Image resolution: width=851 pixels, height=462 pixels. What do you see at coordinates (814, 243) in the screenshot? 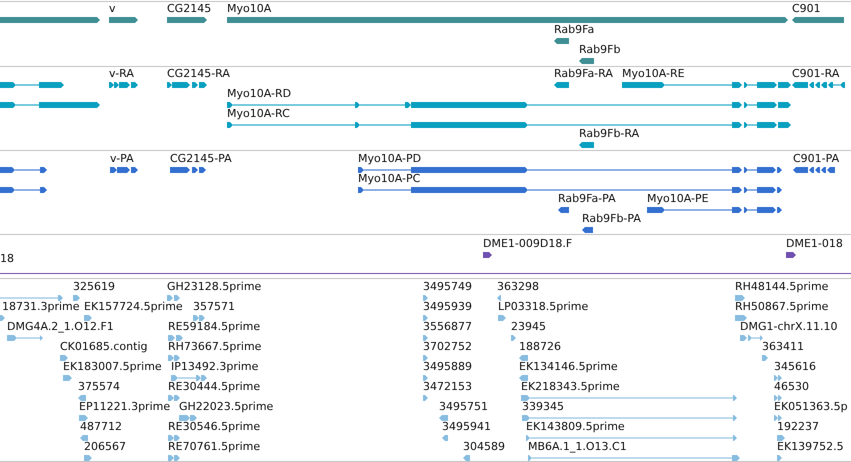
I see `feature-label: DME1-018` at bounding box center [814, 243].